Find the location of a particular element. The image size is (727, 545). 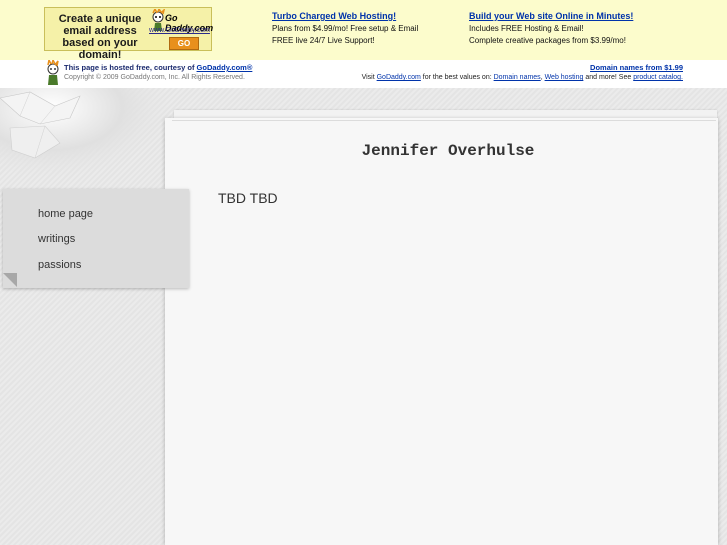

godaddy-logo-url: www.GoDaddy.com is located at coordinates (179, 30).